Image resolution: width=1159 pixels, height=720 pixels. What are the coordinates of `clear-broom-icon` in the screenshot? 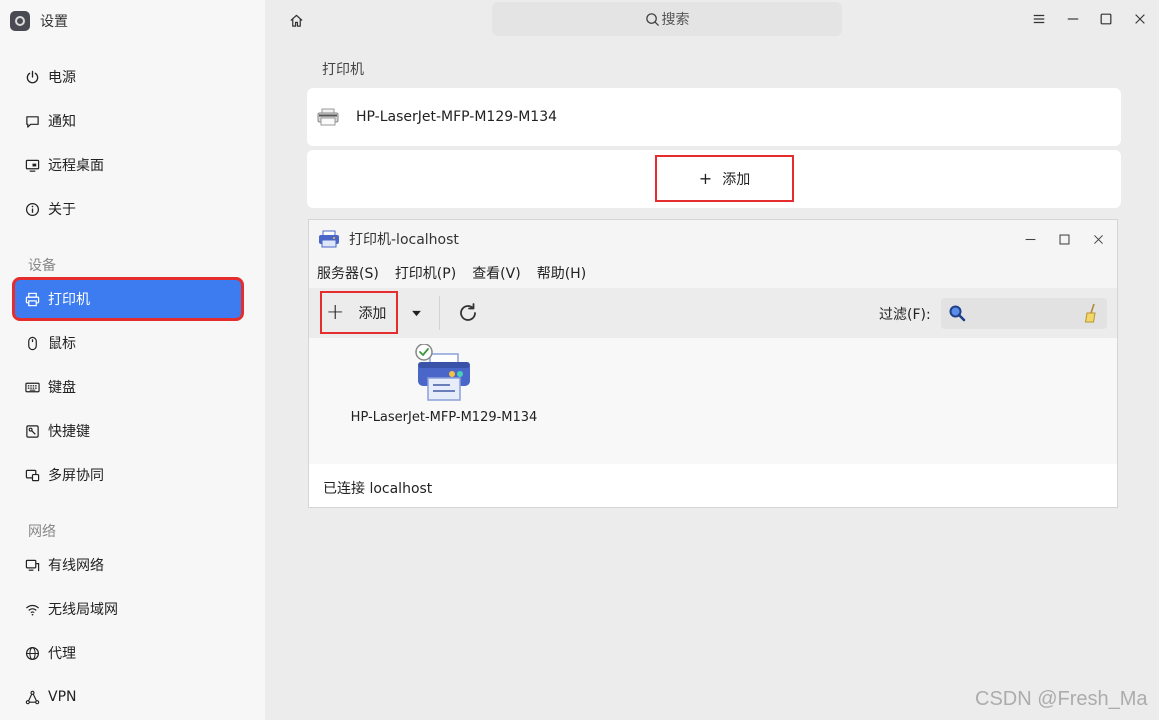 It's located at (1091, 313).